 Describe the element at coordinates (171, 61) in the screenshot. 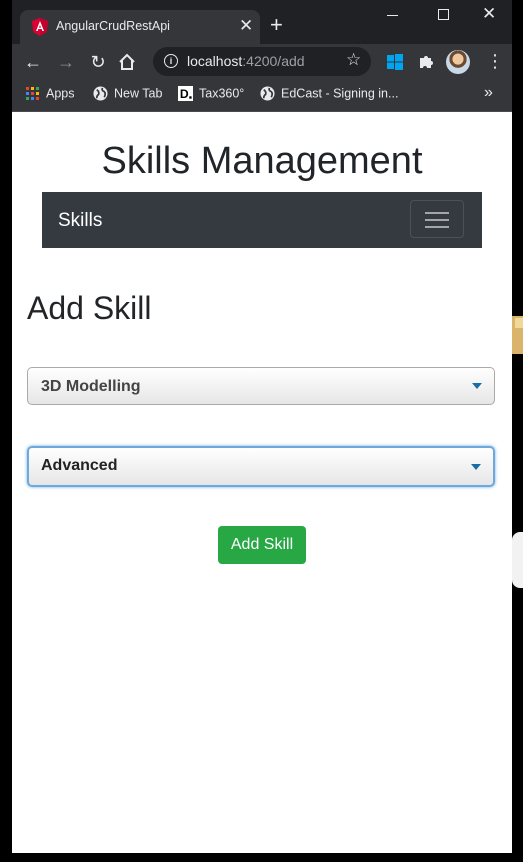

I see `info-icon: i` at that location.